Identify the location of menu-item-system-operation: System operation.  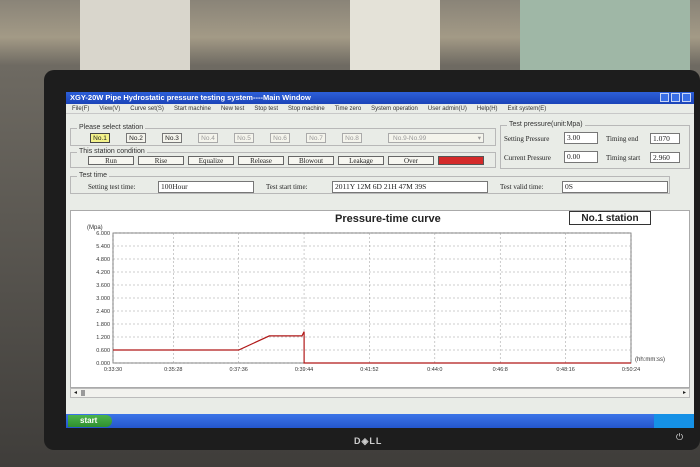
(394, 108).